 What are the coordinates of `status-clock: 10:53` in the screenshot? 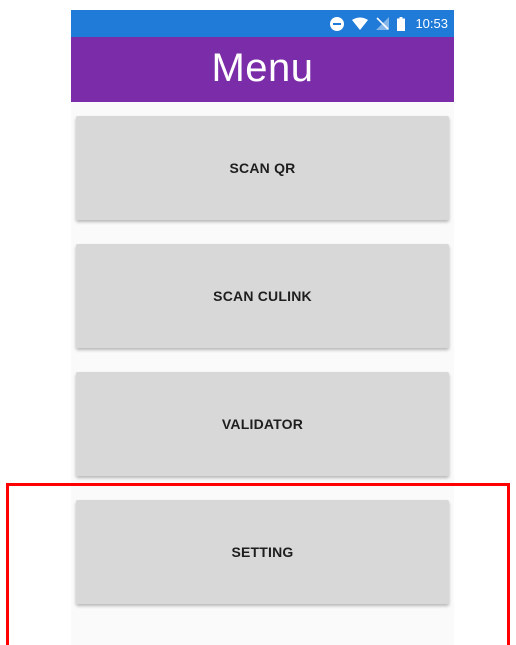 It's located at (431, 23).